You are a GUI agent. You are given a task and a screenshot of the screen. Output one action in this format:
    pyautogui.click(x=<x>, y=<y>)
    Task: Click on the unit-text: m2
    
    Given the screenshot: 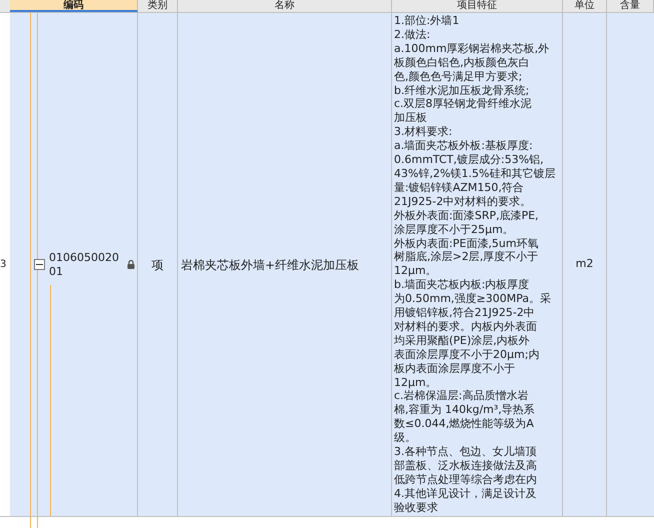 What is the action you would take?
    pyautogui.click(x=585, y=264)
    